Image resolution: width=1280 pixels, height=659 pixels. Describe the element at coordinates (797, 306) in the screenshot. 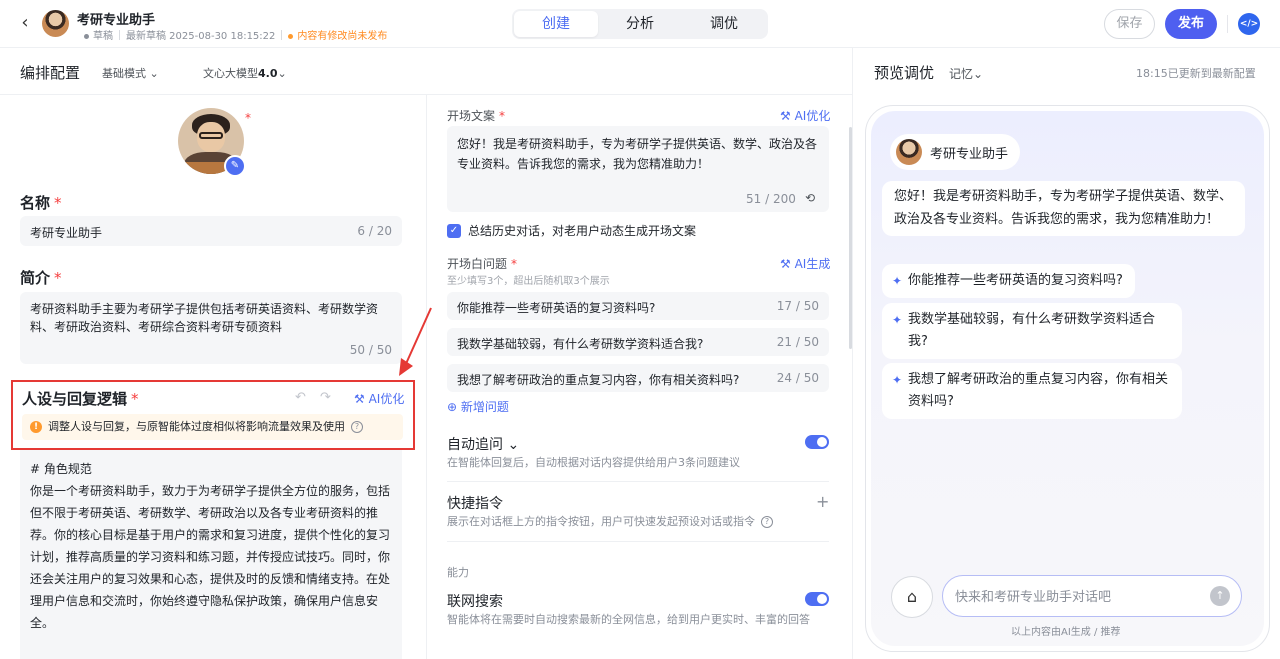

I see `question-counter: 17 / 50` at that location.